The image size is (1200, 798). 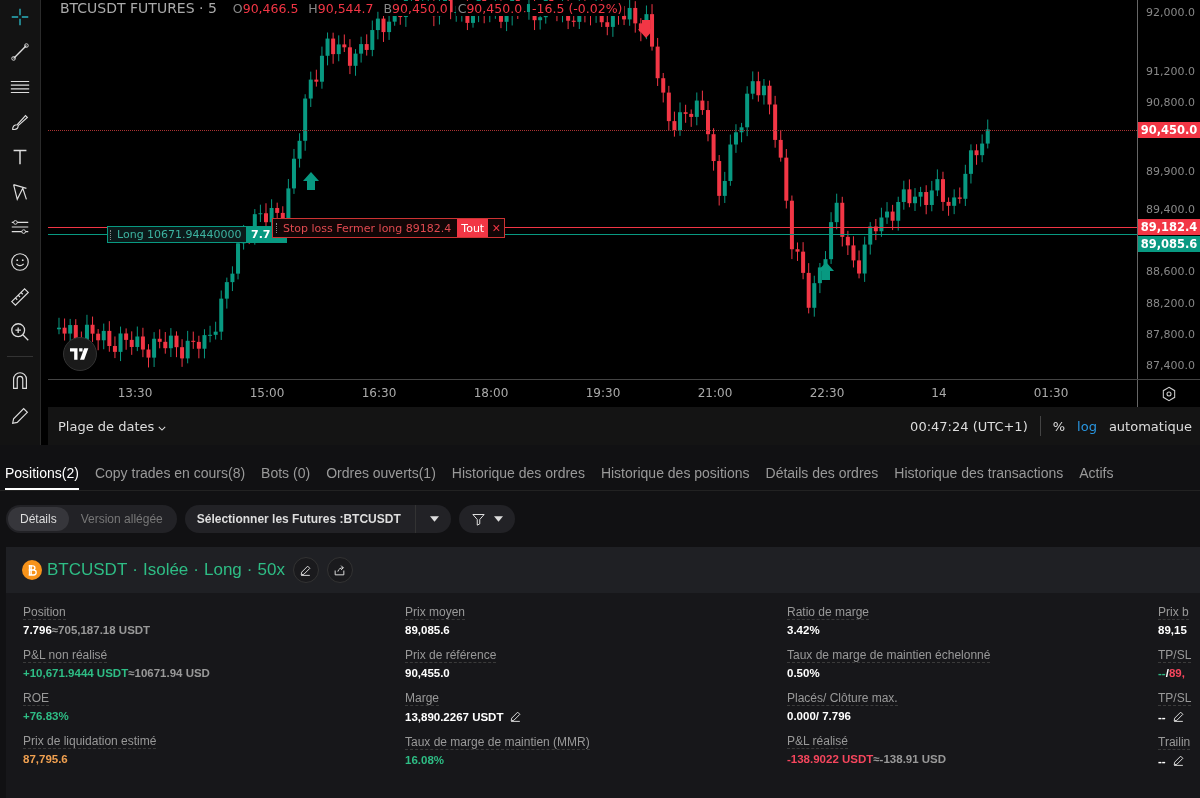 I want to click on field-label: Position, so click(x=44, y=612).